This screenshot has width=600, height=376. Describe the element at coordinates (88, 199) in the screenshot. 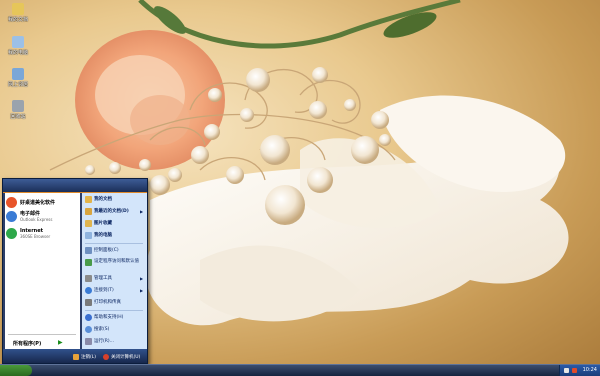

I see `my-documents-icon` at that location.